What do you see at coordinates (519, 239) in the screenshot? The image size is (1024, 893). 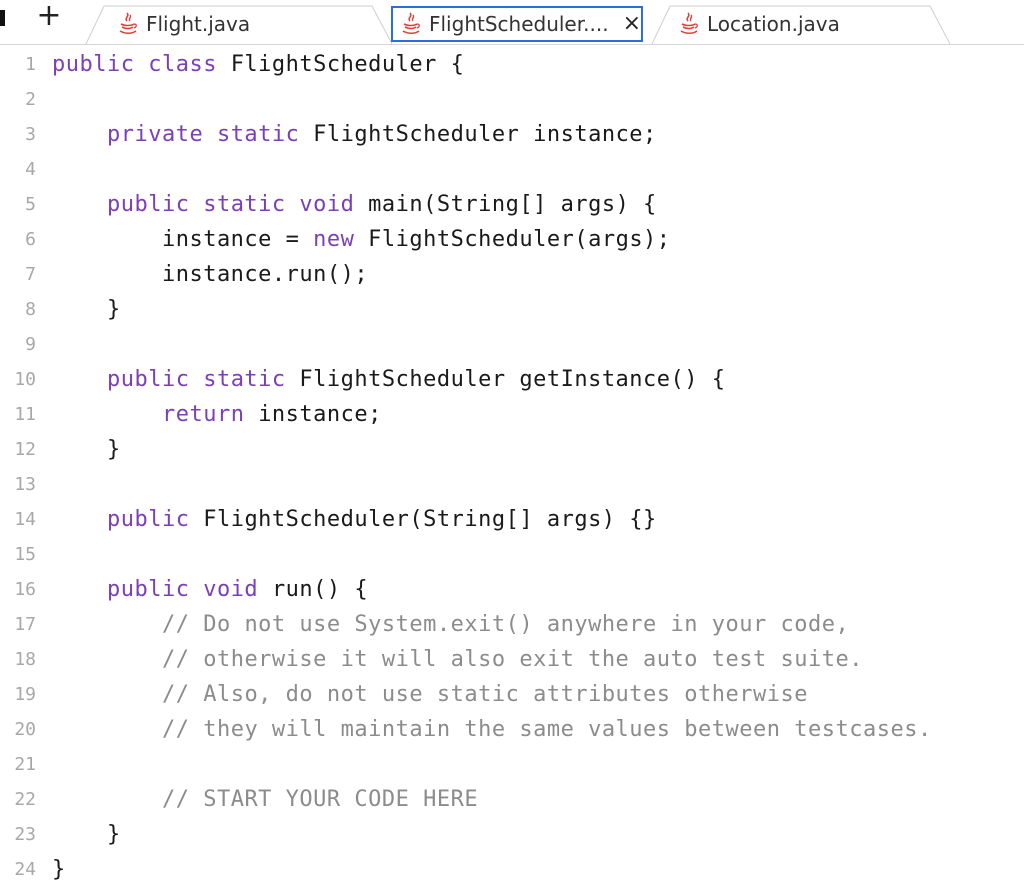 I see `code-token: FlightScheduler(args);` at bounding box center [519, 239].